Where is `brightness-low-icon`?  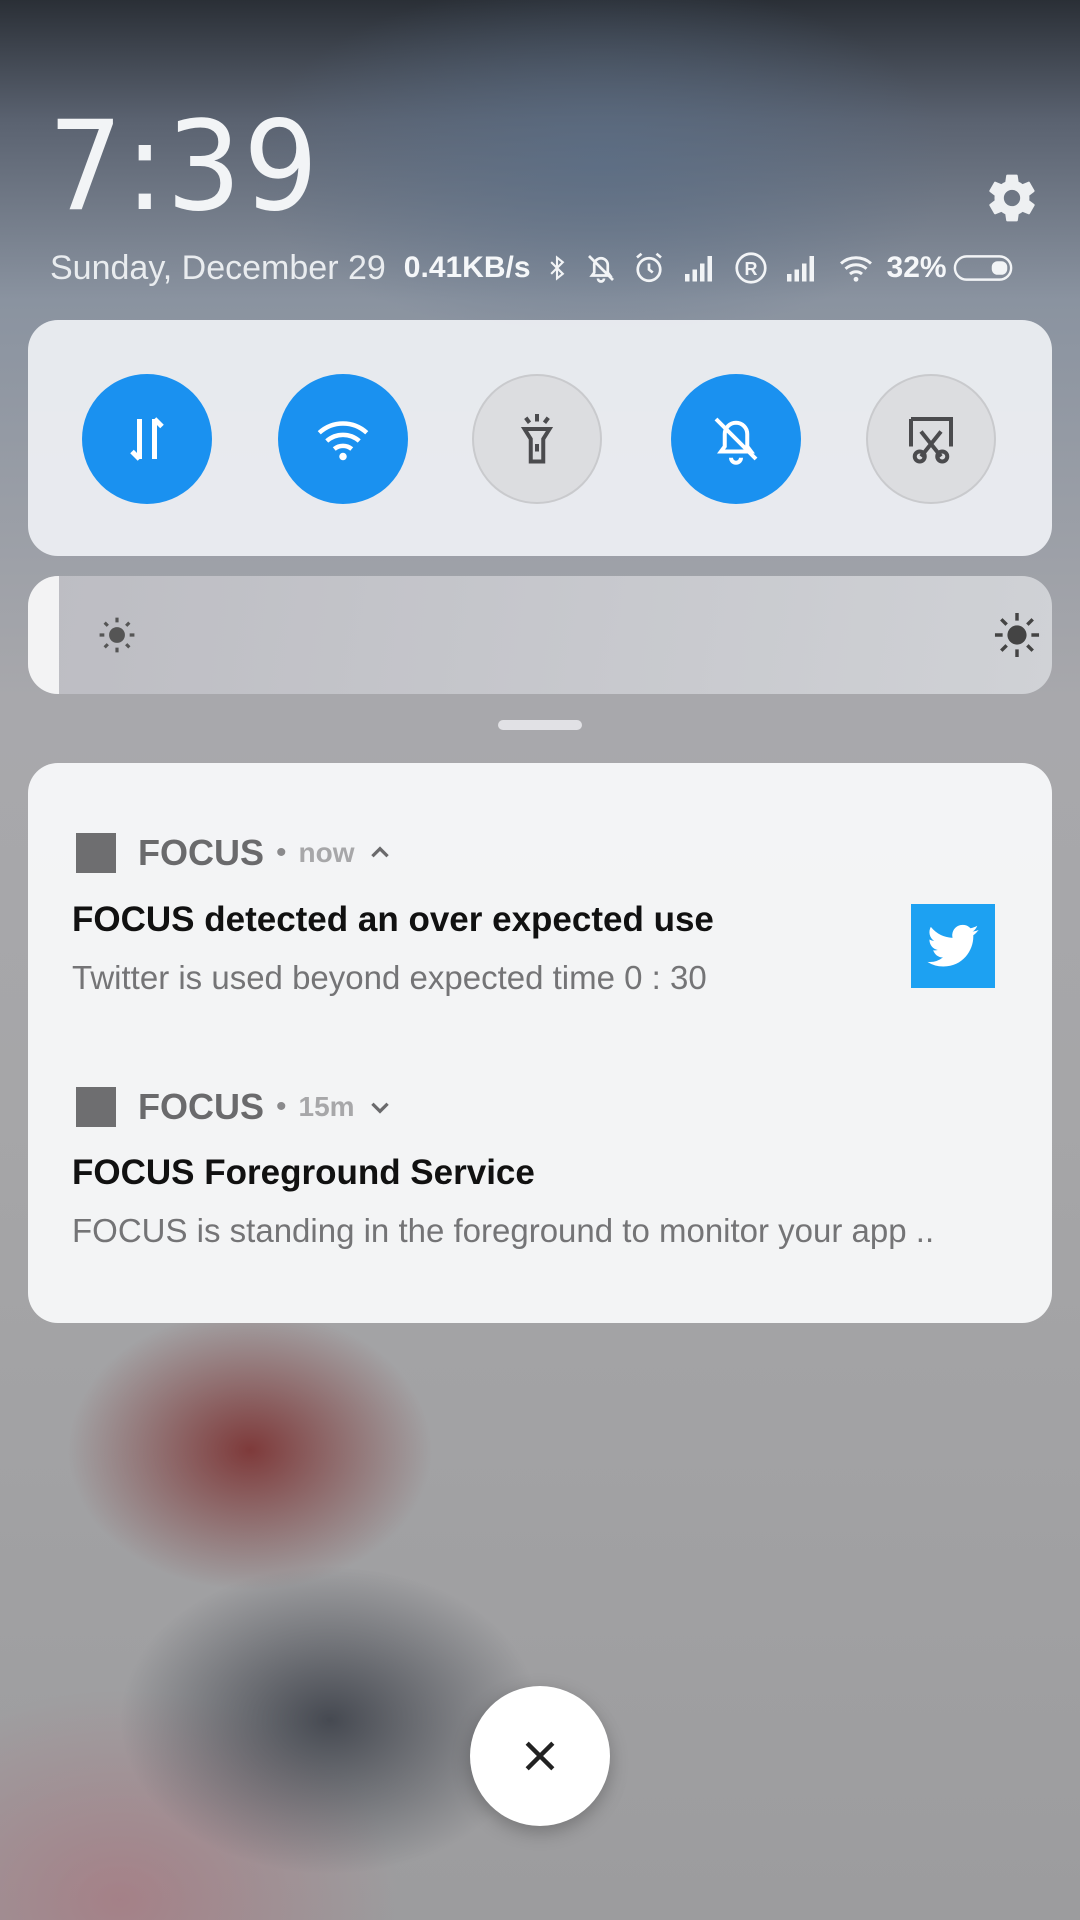 brightness-low-icon is located at coordinates (117, 635).